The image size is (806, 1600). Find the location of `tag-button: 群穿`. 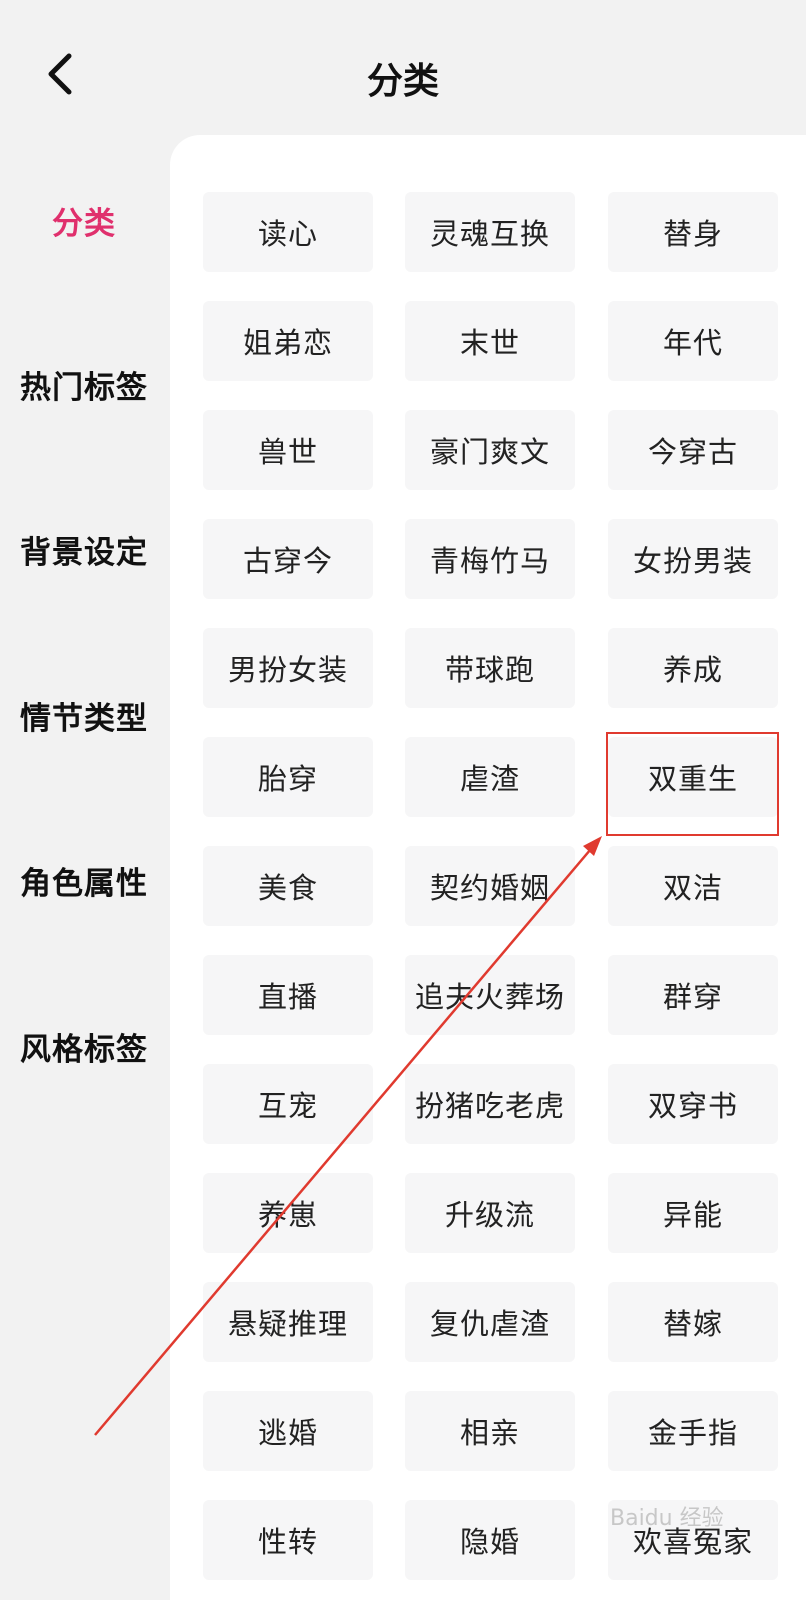

tag-button: 群穿 is located at coordinates (693, 995).